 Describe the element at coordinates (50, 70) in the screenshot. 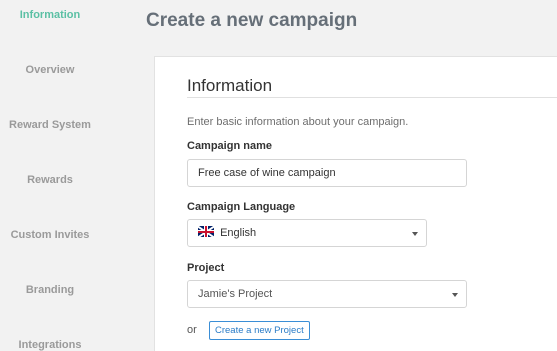

I see `sidebar-item-overview: Overview` at that location.